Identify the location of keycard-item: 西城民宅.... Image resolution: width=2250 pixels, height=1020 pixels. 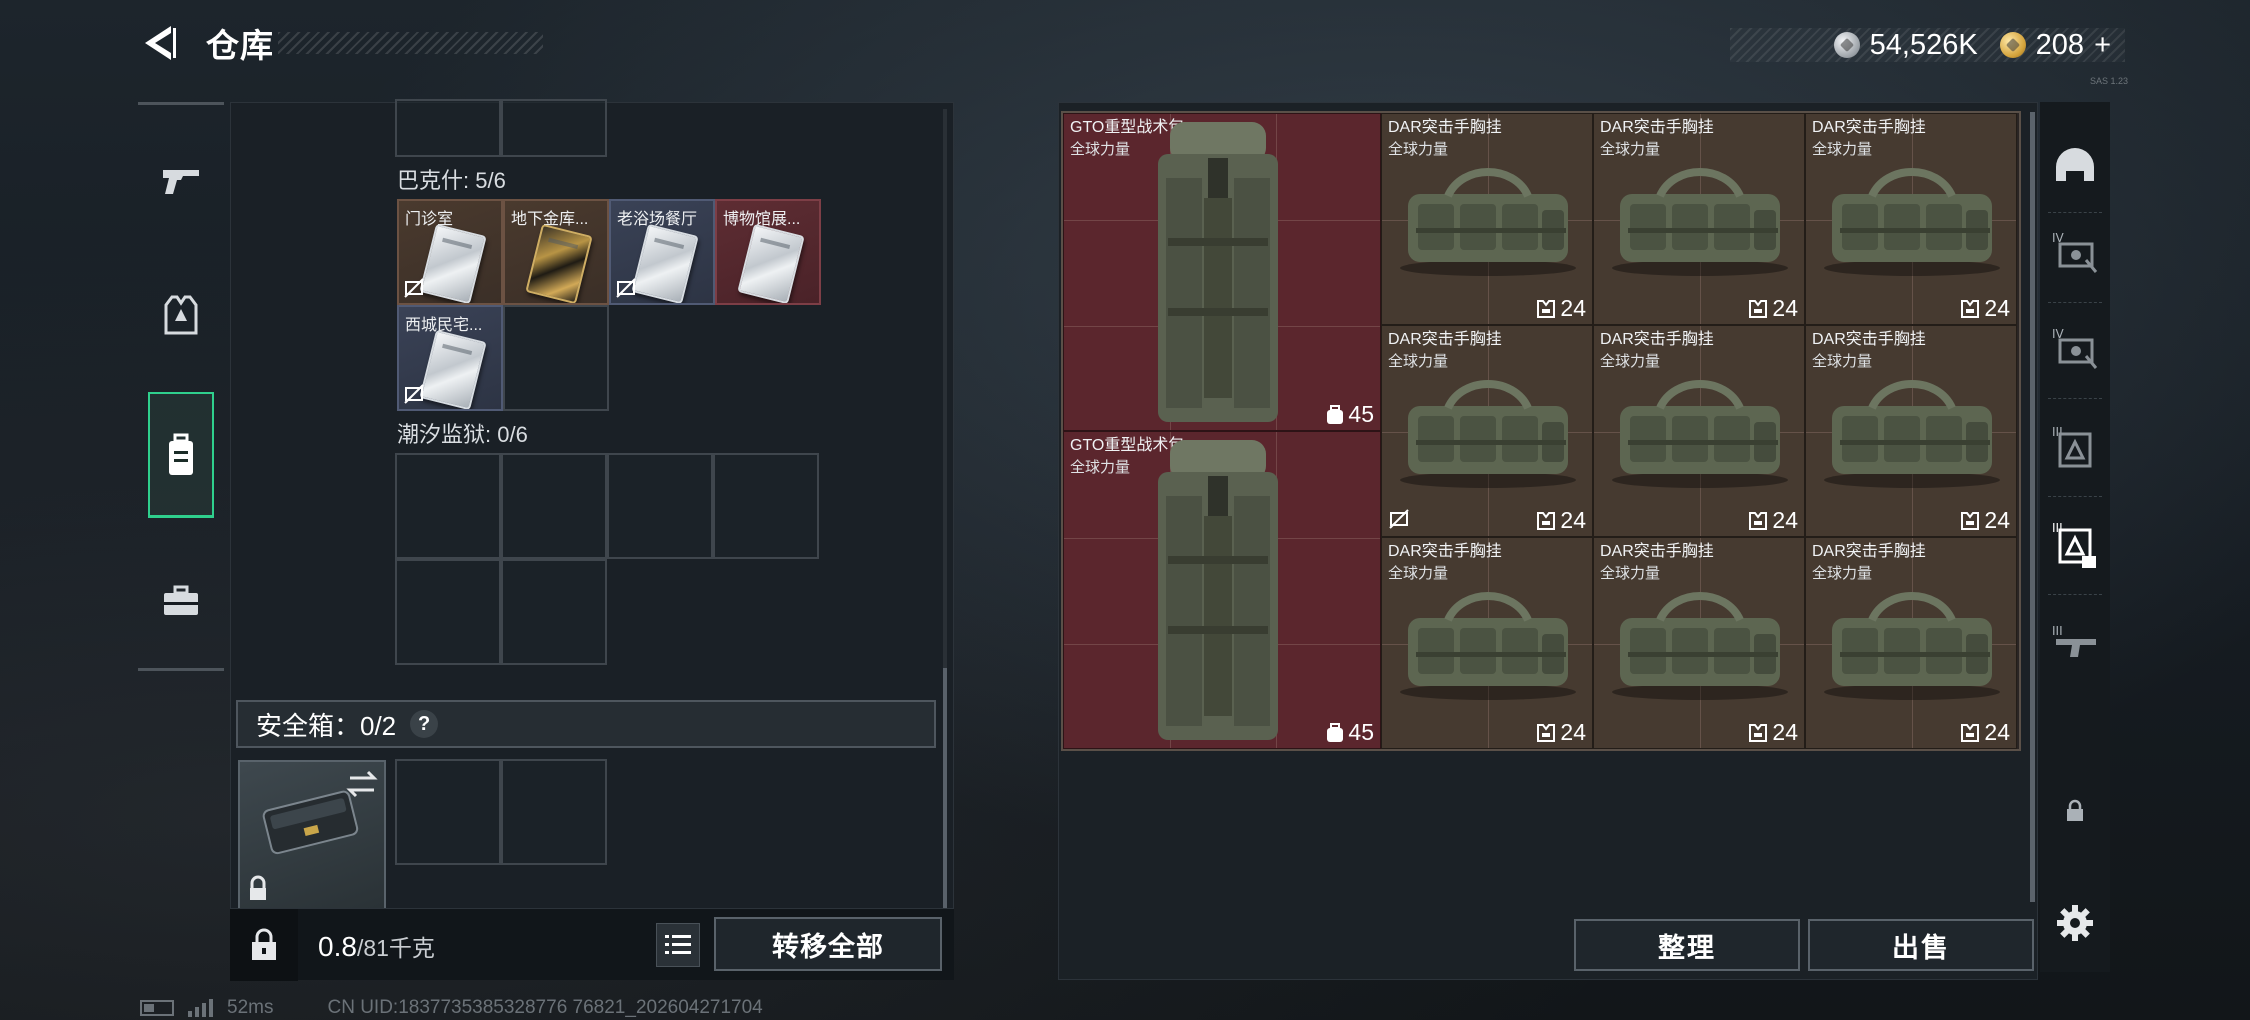
(450, 358).